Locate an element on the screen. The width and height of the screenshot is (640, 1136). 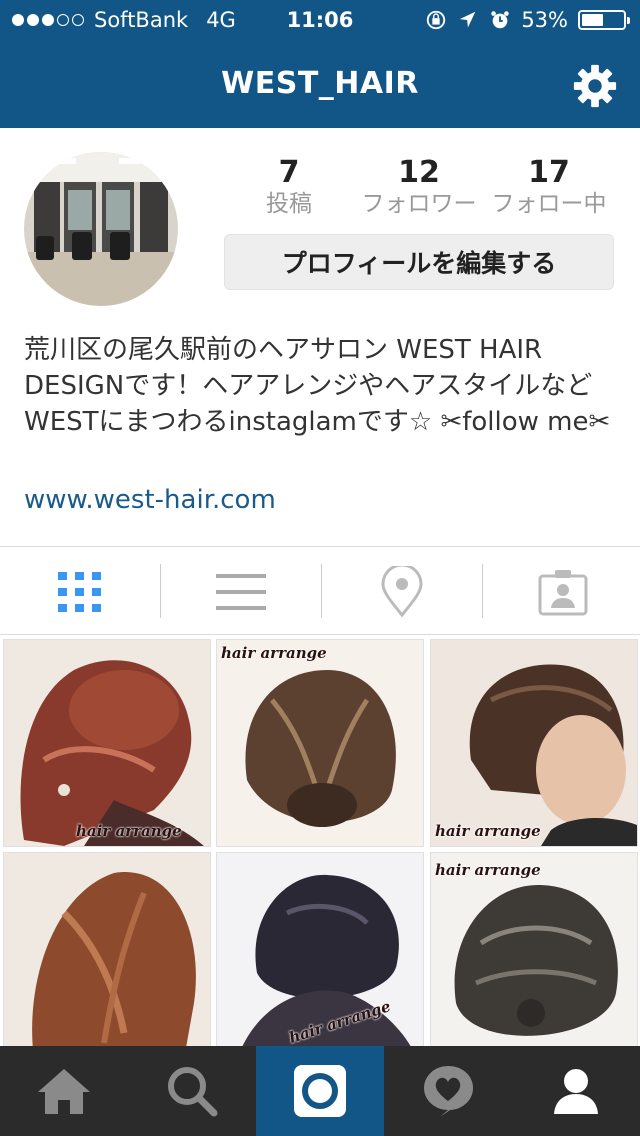
following-label: フォロー中 is located at coordinates (549, 204).